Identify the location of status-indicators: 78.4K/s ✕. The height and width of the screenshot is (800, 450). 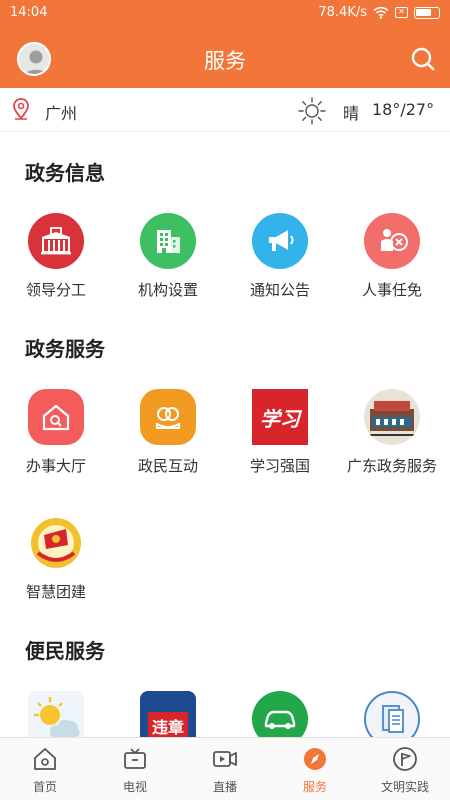
(379, 12).